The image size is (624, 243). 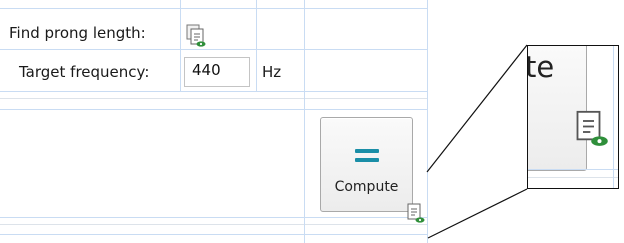 I want to click on zoom-inset: te, so click(x=573, y=117).